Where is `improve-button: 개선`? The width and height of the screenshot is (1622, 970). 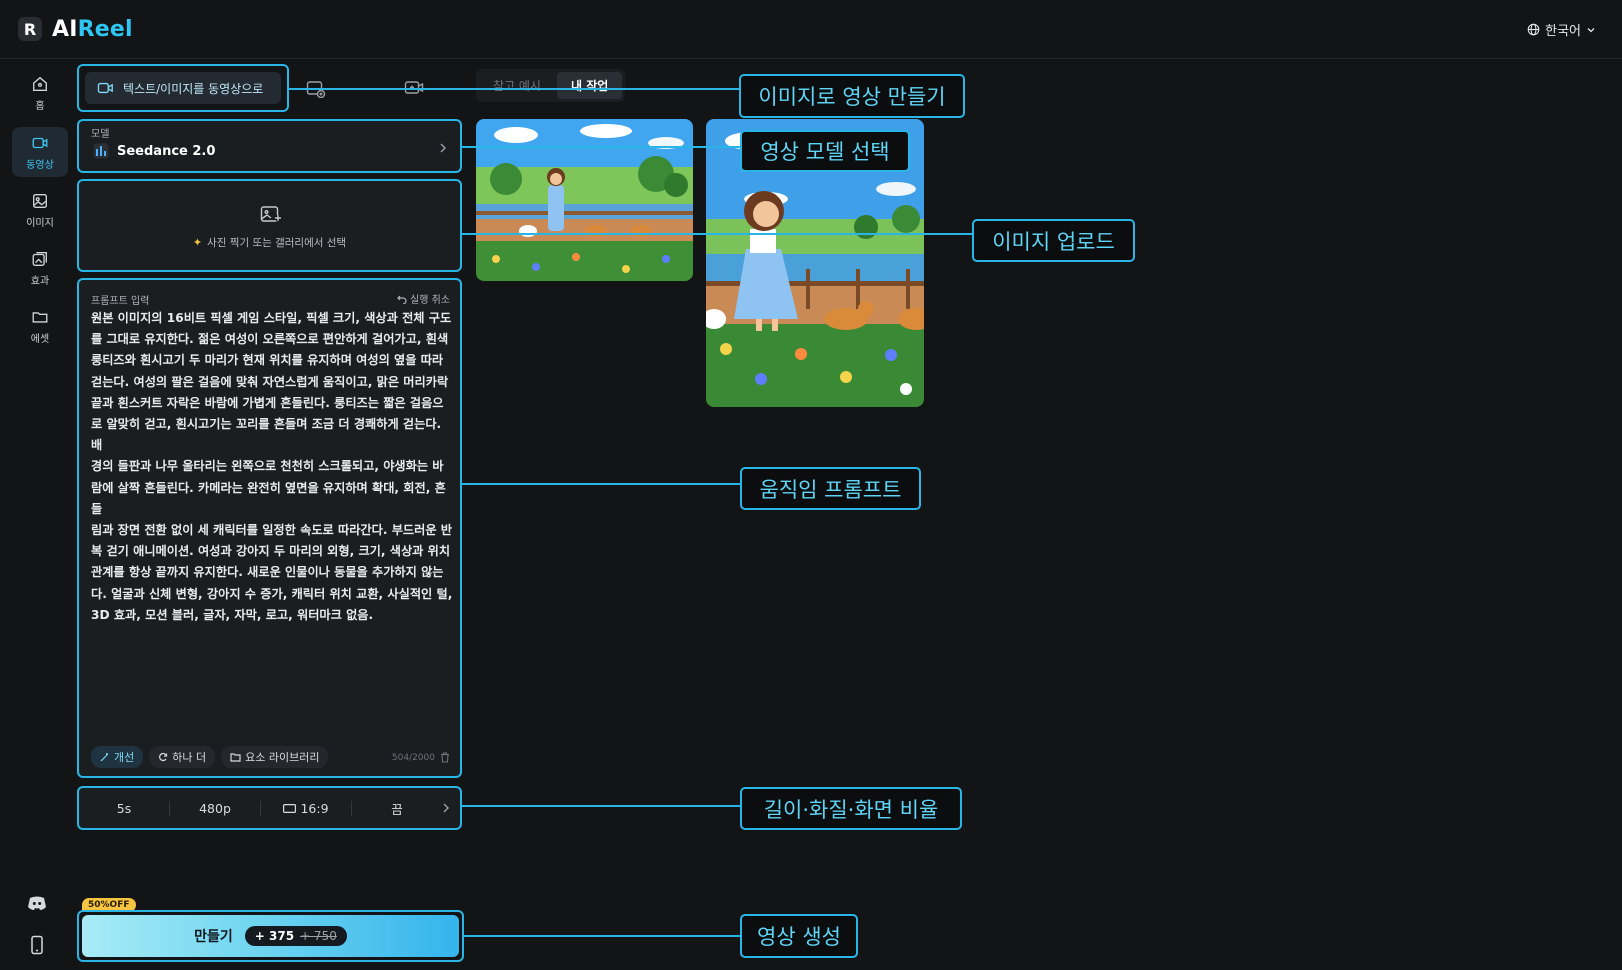
improve-button: 개선 is located at coordinates (117, 757).